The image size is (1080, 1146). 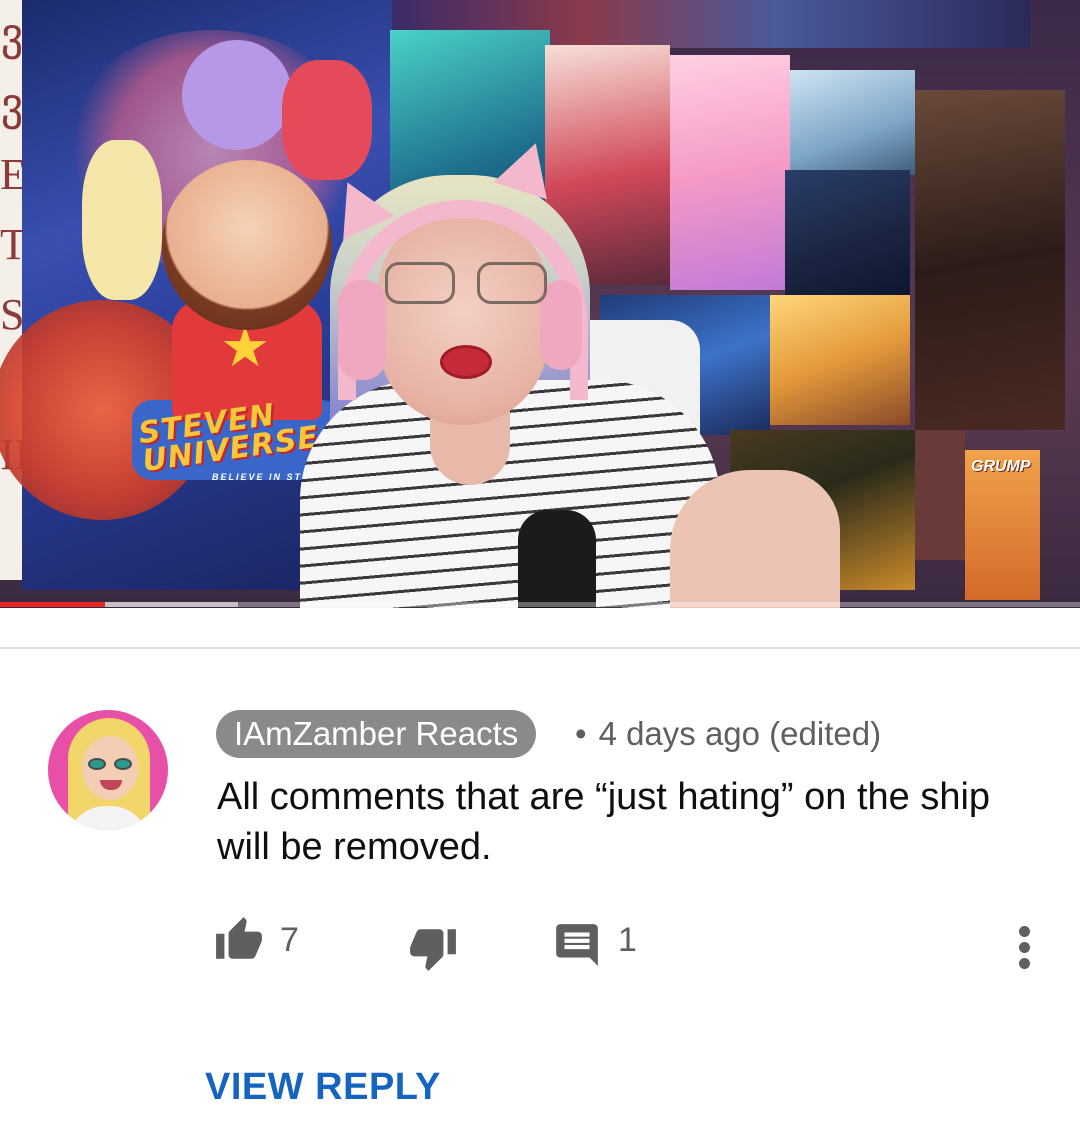 I want to click on streamer-shirt, so click(x=510, y=494).